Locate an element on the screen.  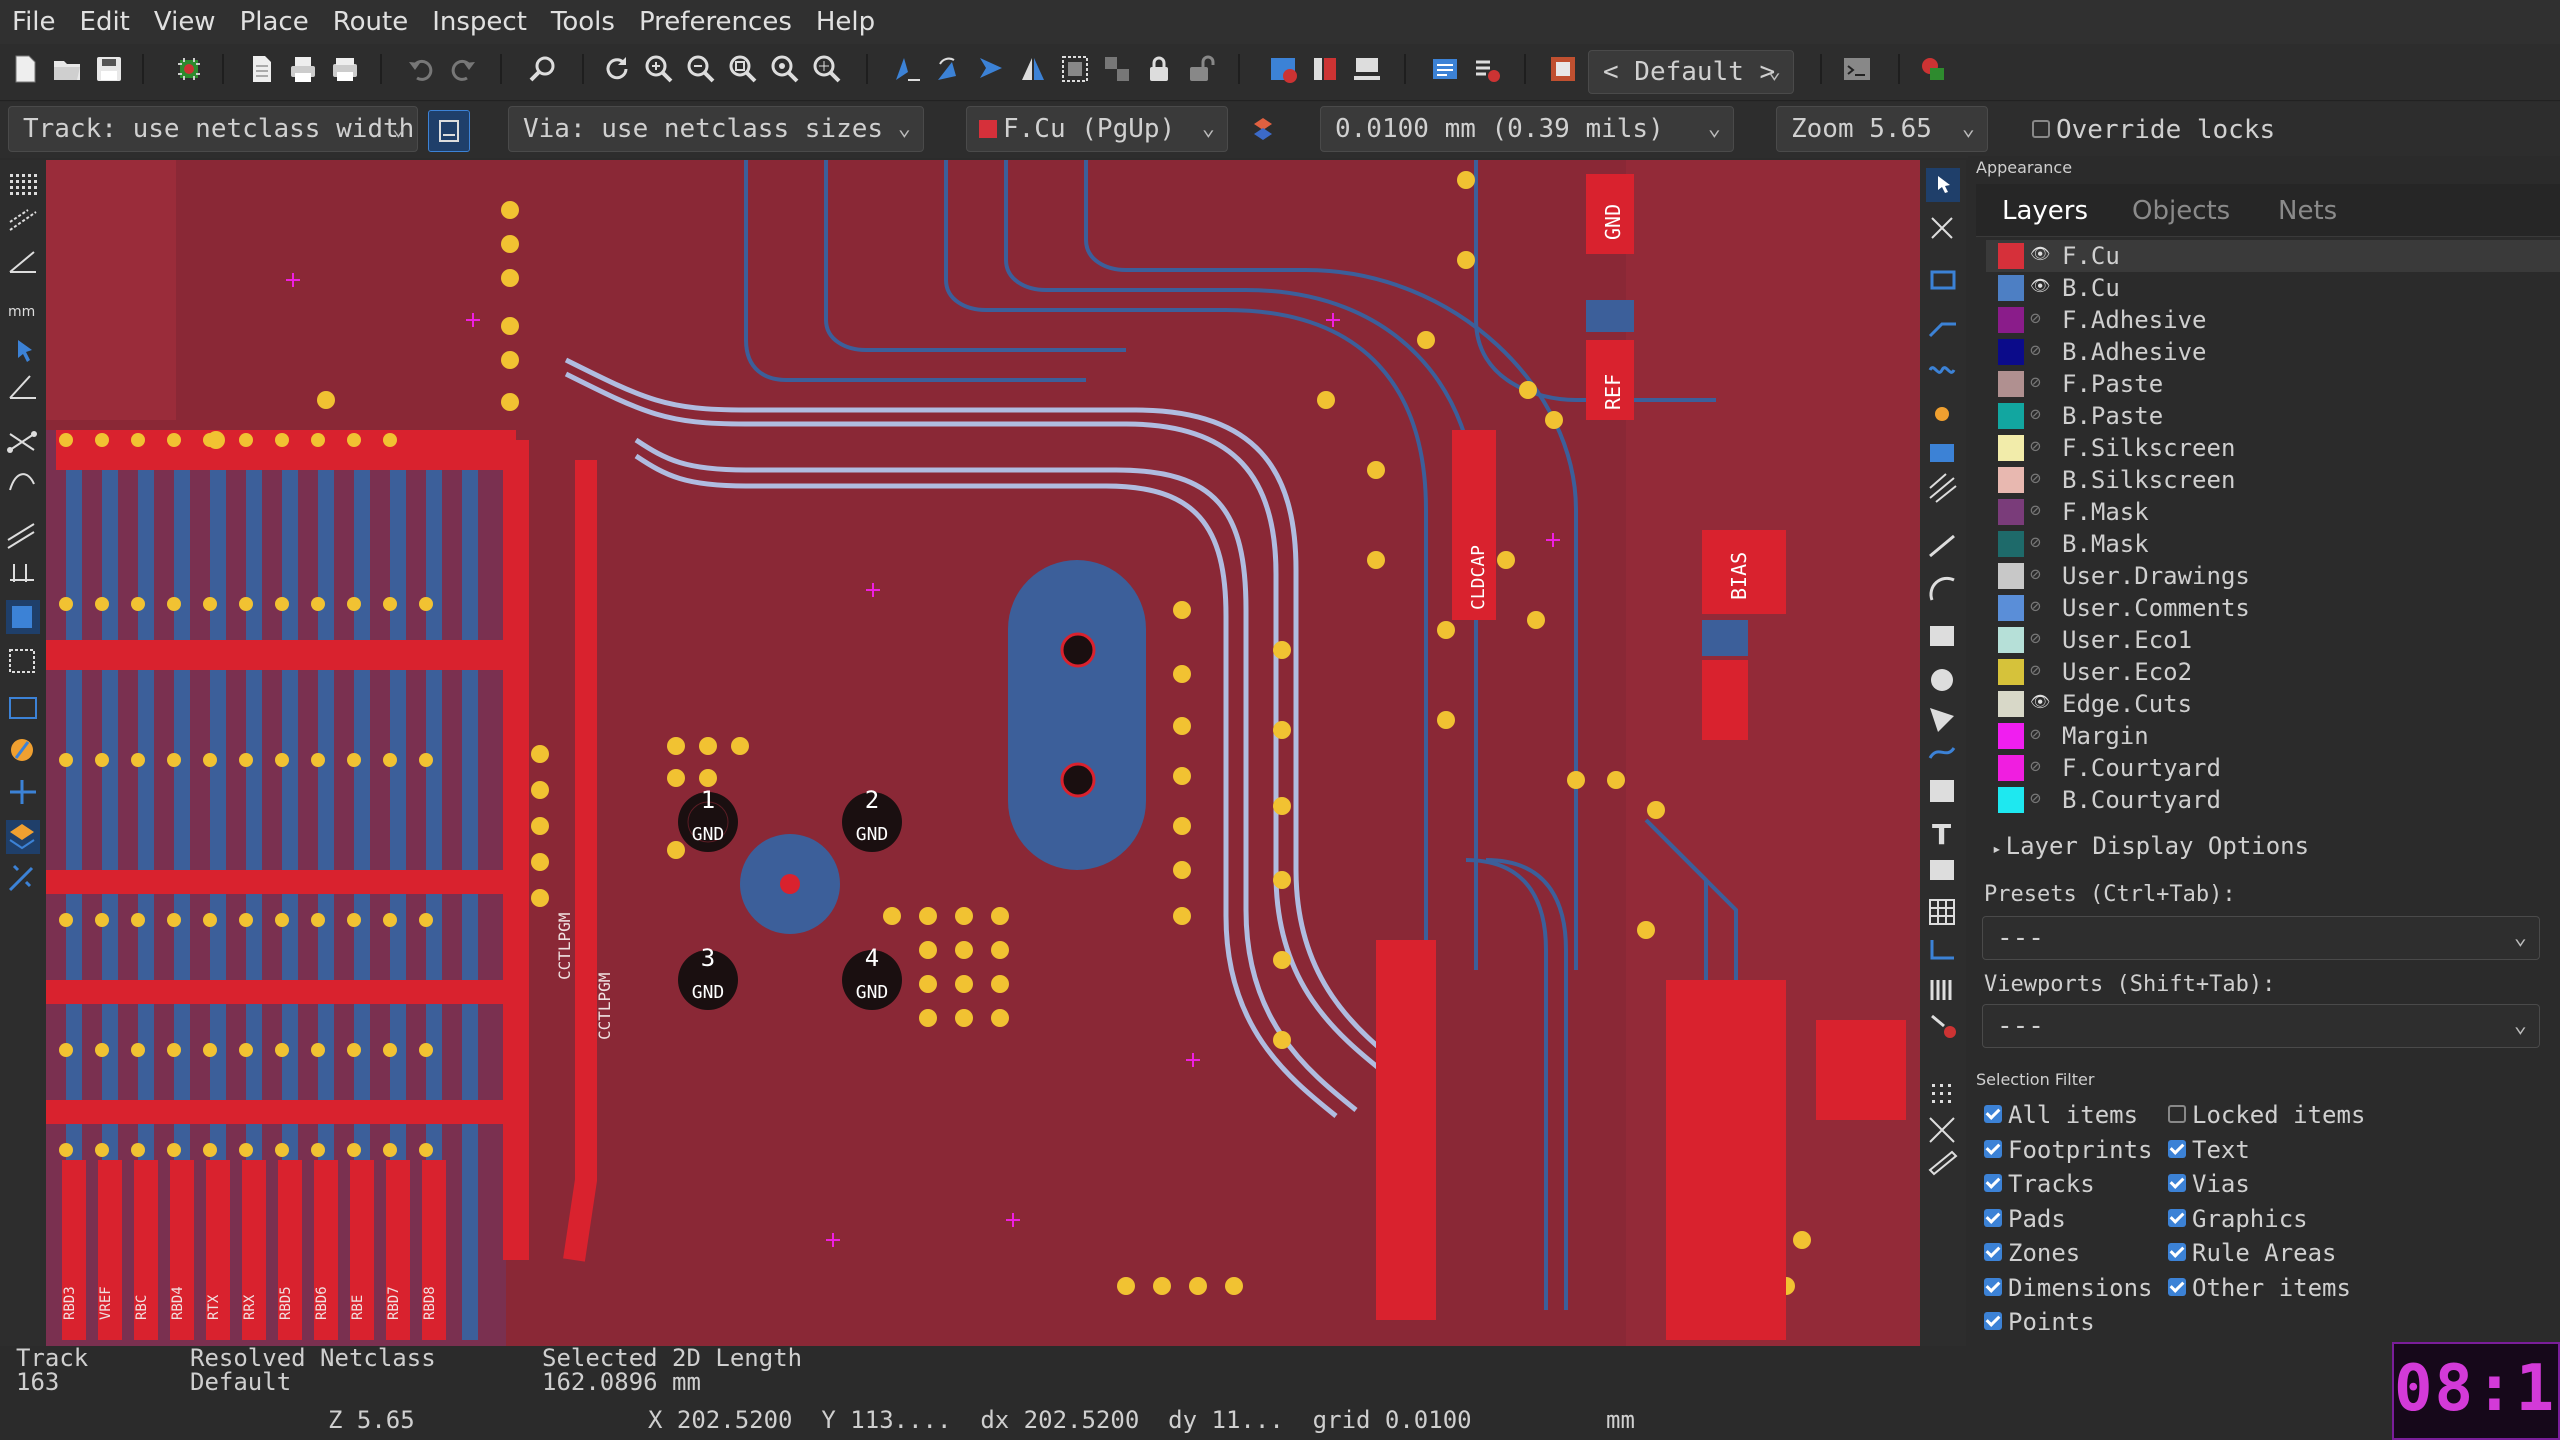
mirror-icon is located at coordinates (1033, 69).